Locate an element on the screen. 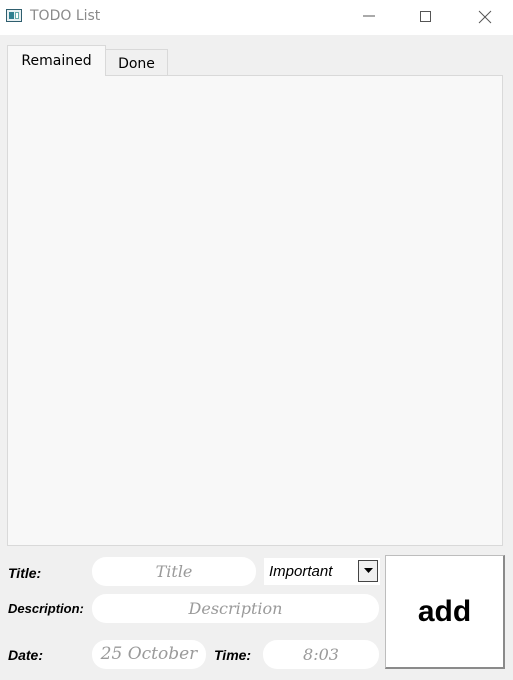 This screenshot has height=680, width=513. minimize-button is located at coordinates (369, 17).